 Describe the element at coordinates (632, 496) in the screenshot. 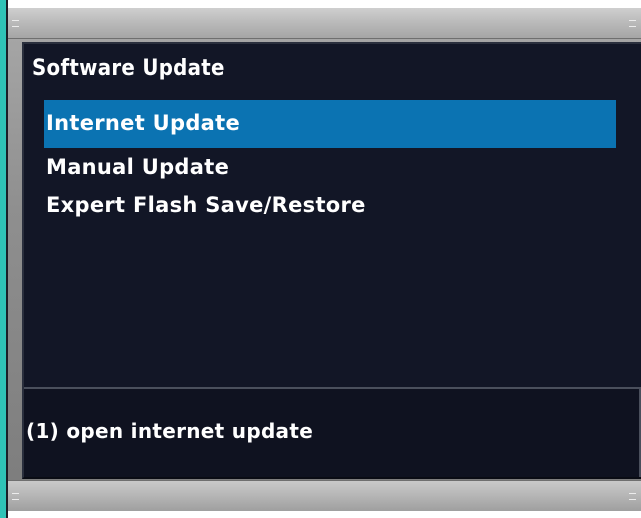

I see `grip-bottom-right-icon` at that location.